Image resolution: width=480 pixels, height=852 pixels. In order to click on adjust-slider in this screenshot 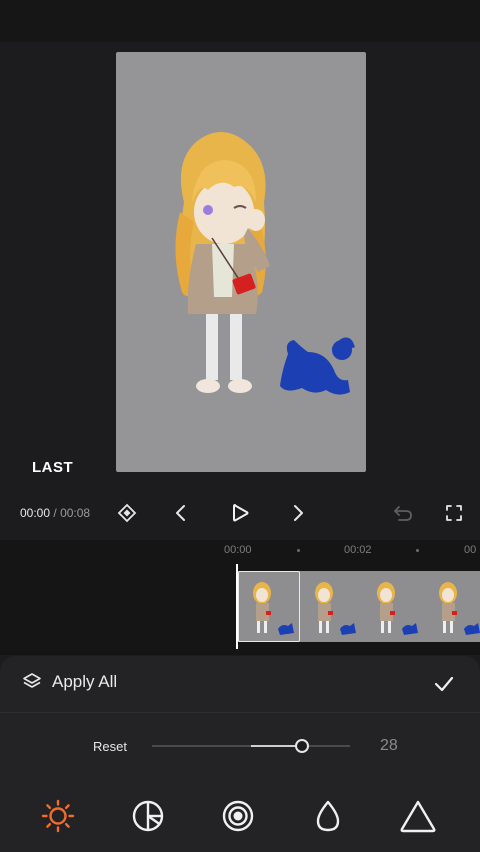, I will do `click(251, 746)`.